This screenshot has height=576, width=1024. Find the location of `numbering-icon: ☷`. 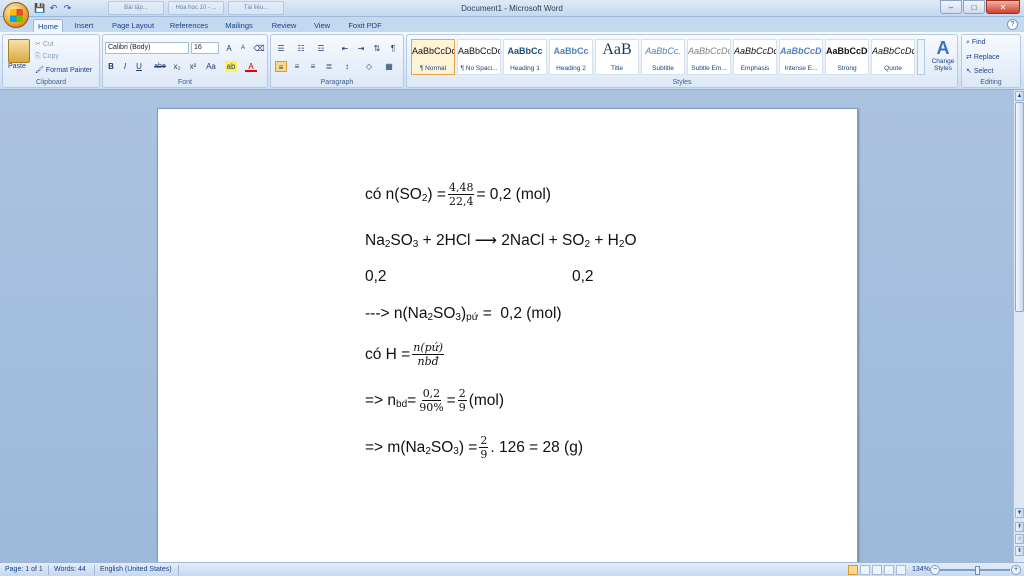

numbering-icon: ☷ is located at coordinates (301, 48).